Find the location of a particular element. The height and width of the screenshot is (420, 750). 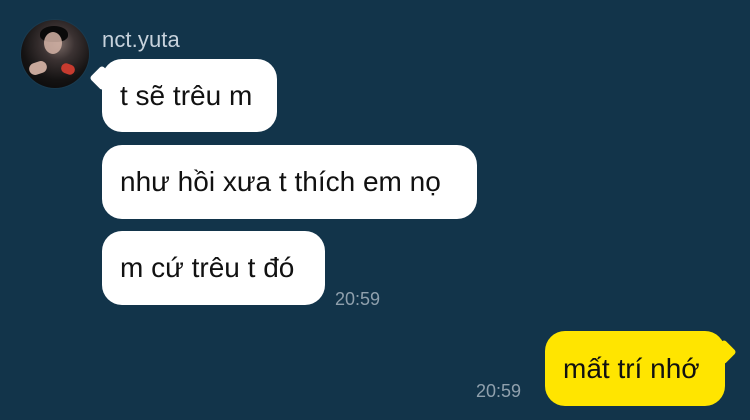

incoming-message-text: m cứ trêu t đó is located at coordinates (207, 267).